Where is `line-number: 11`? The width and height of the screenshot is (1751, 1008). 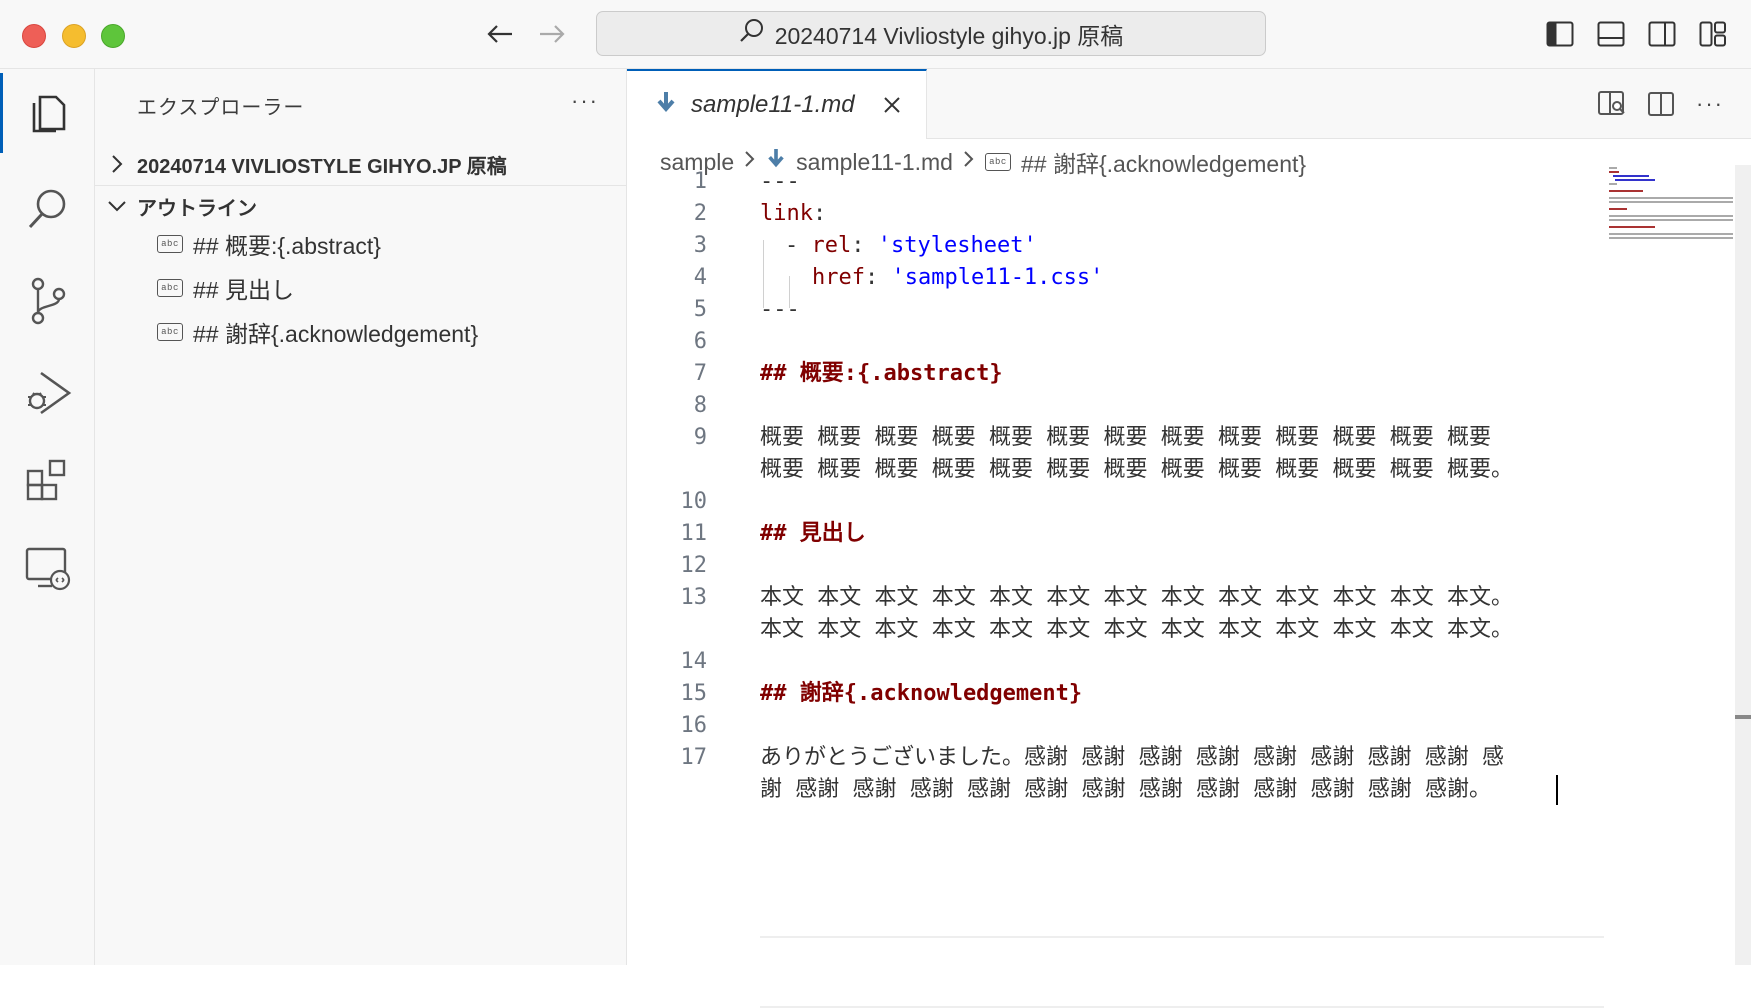
line-number: 11 is located at coordinates (694, 533).